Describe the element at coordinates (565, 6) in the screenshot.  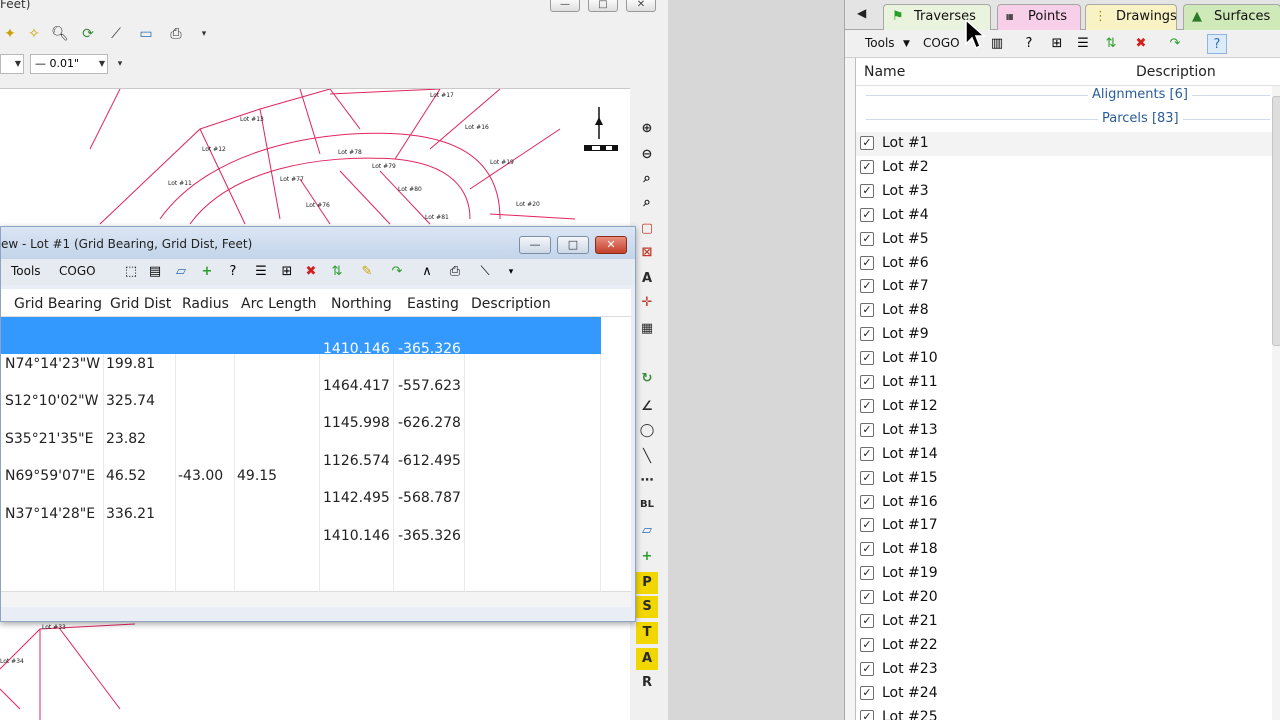
I see `minimize-button: —` at that location.